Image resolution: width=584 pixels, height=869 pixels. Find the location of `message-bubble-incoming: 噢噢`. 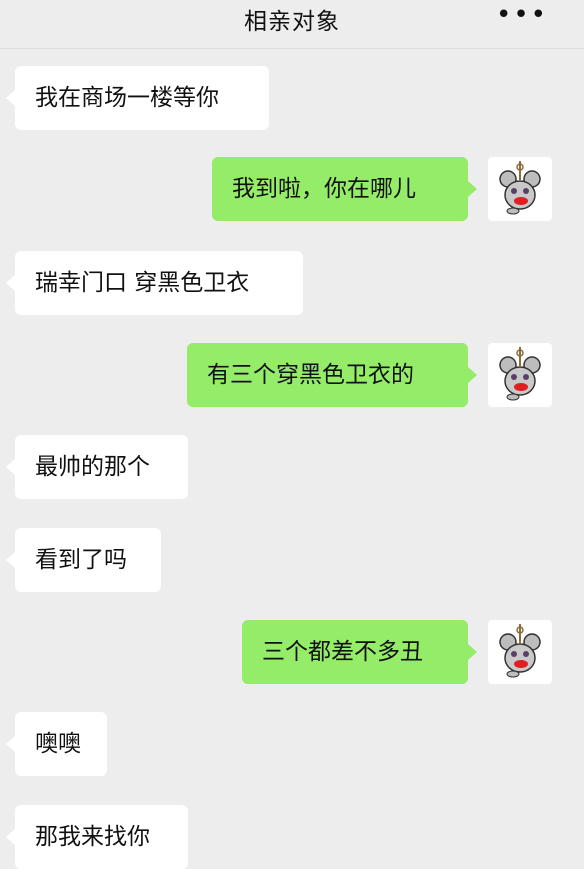

message-bubble-incoming: 噢噢 is located at coordinates (61, 744).